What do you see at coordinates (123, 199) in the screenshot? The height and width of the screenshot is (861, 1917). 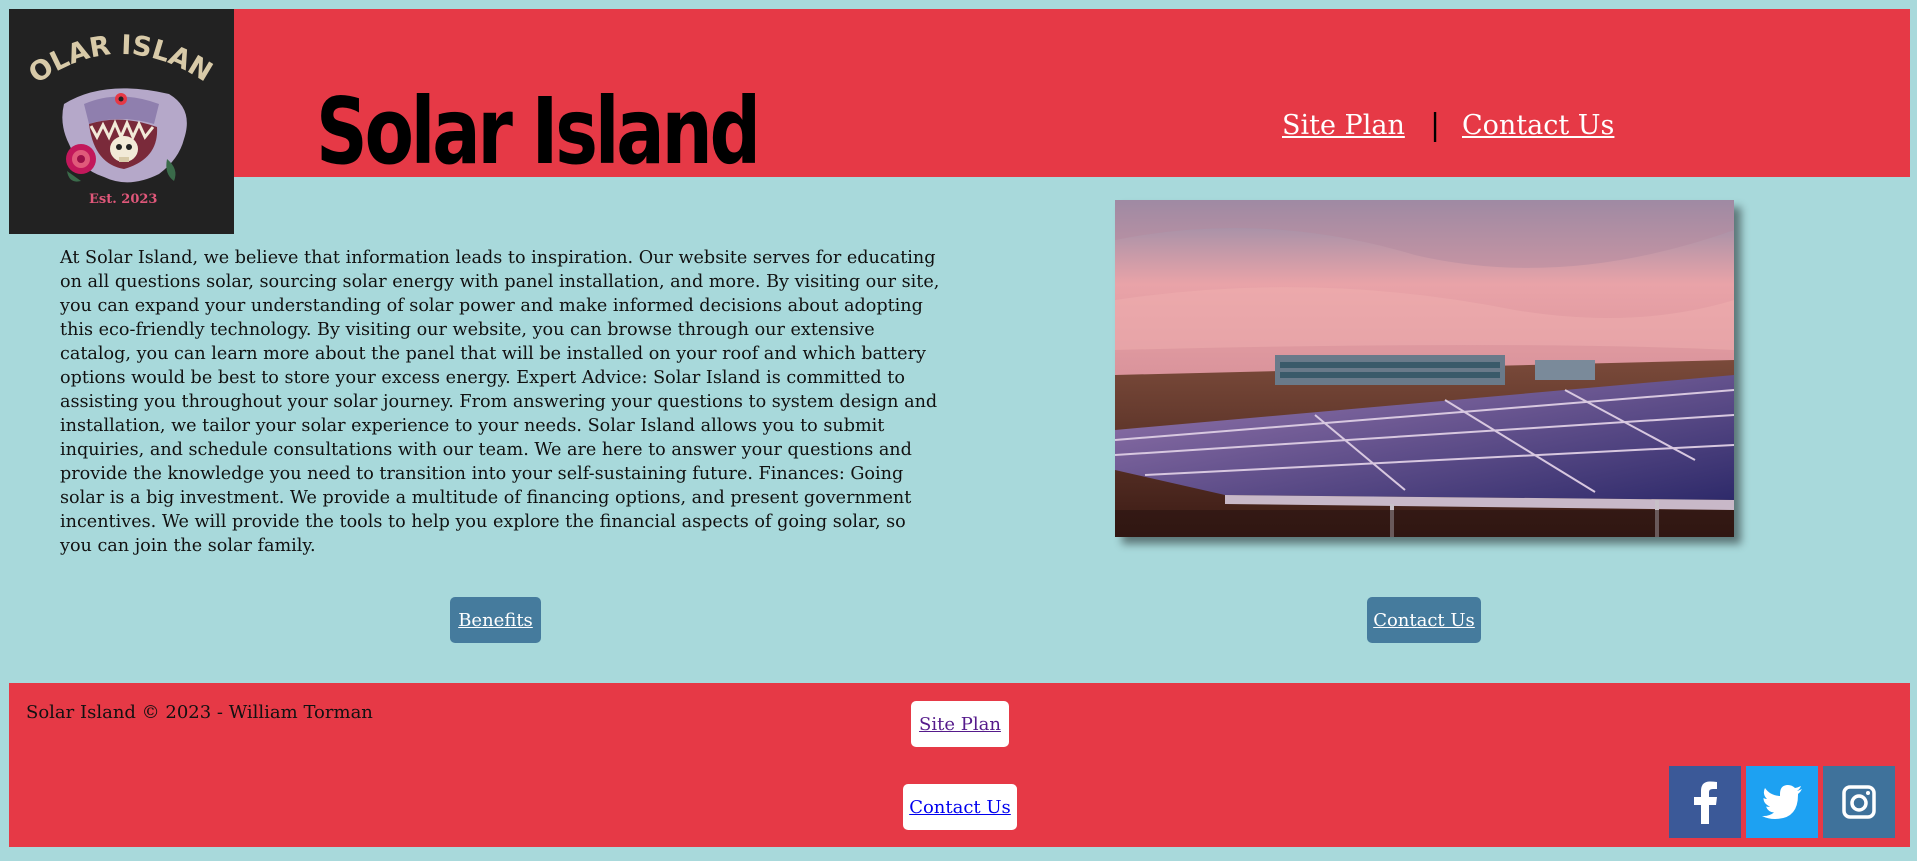 I see `logo-est-text: Est. 2023` at bounding box center [123, 199].